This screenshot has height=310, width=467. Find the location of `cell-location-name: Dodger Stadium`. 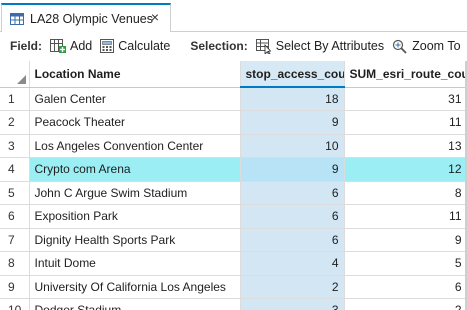

cell-location-name: Dodger Stadium is located at coordinates (135, 304).